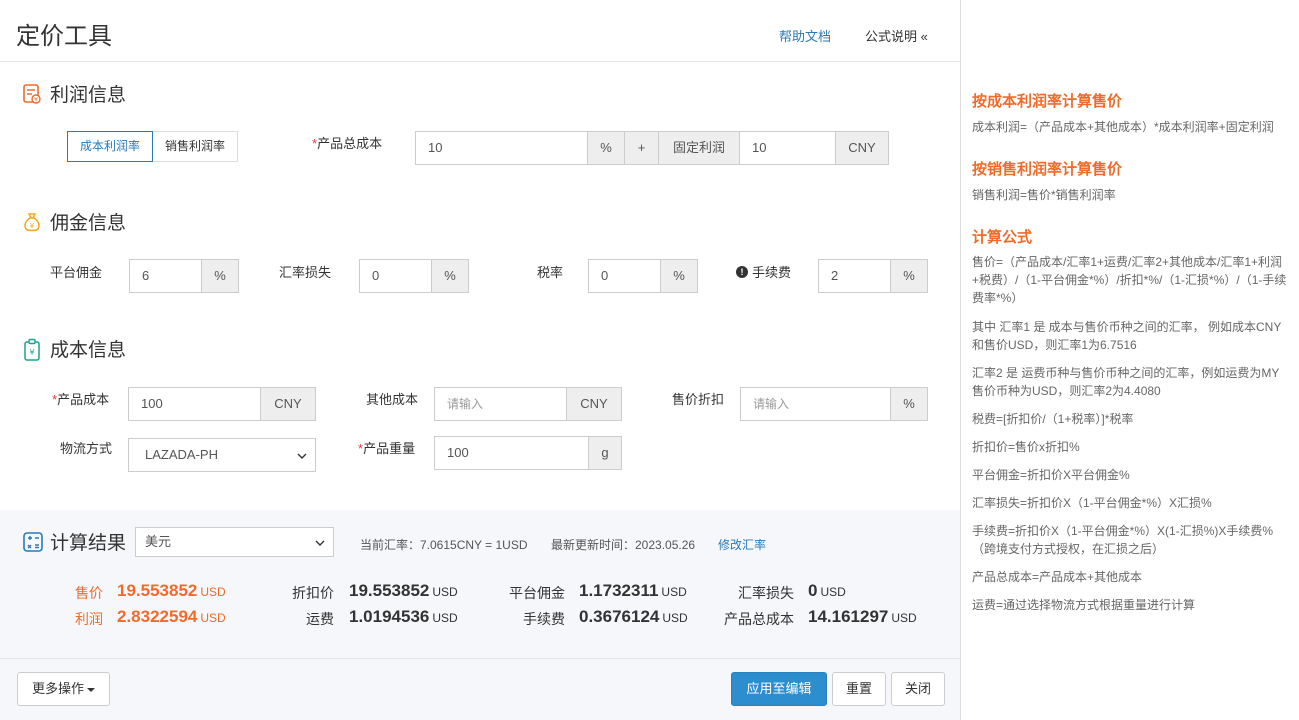 This screenshot has width=1299, height=720. Describe the element at coordinates (395, 276) in the screenshot. I see `fx-loss-input: 0` at that location.